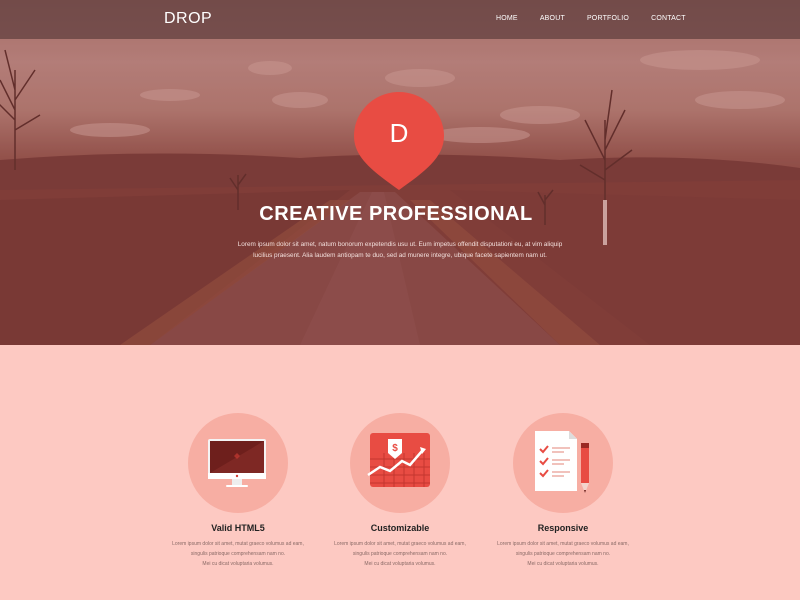  I want to click on monitor-icon, so click(237, 463).